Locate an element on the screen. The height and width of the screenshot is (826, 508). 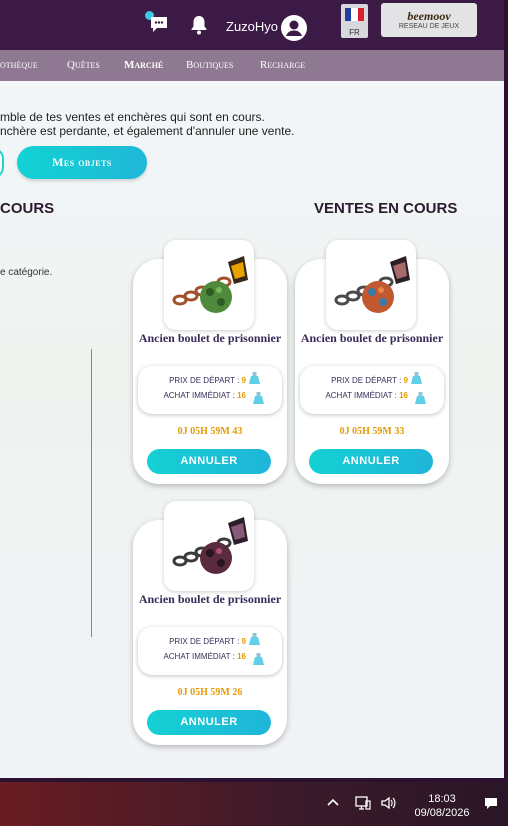
volume-icon is located at coordinates (388, 803).